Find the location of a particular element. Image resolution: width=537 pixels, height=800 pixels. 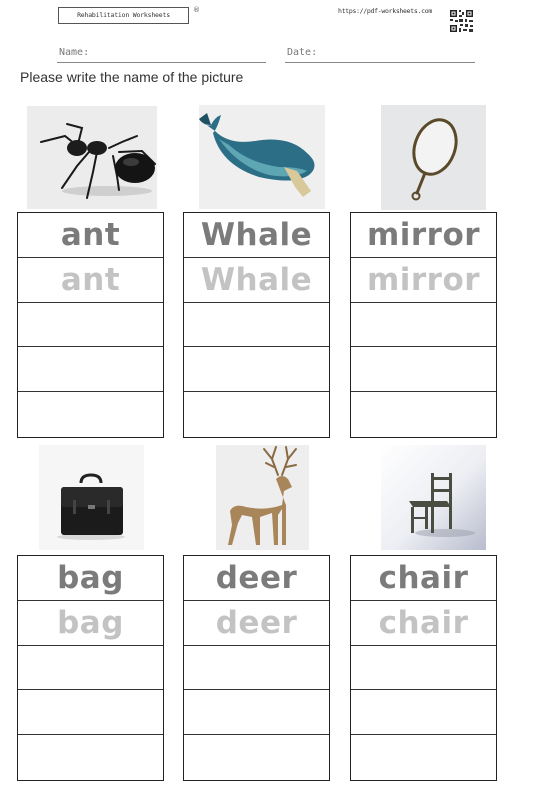

model-word: bag is located at coordinates (90, 578).